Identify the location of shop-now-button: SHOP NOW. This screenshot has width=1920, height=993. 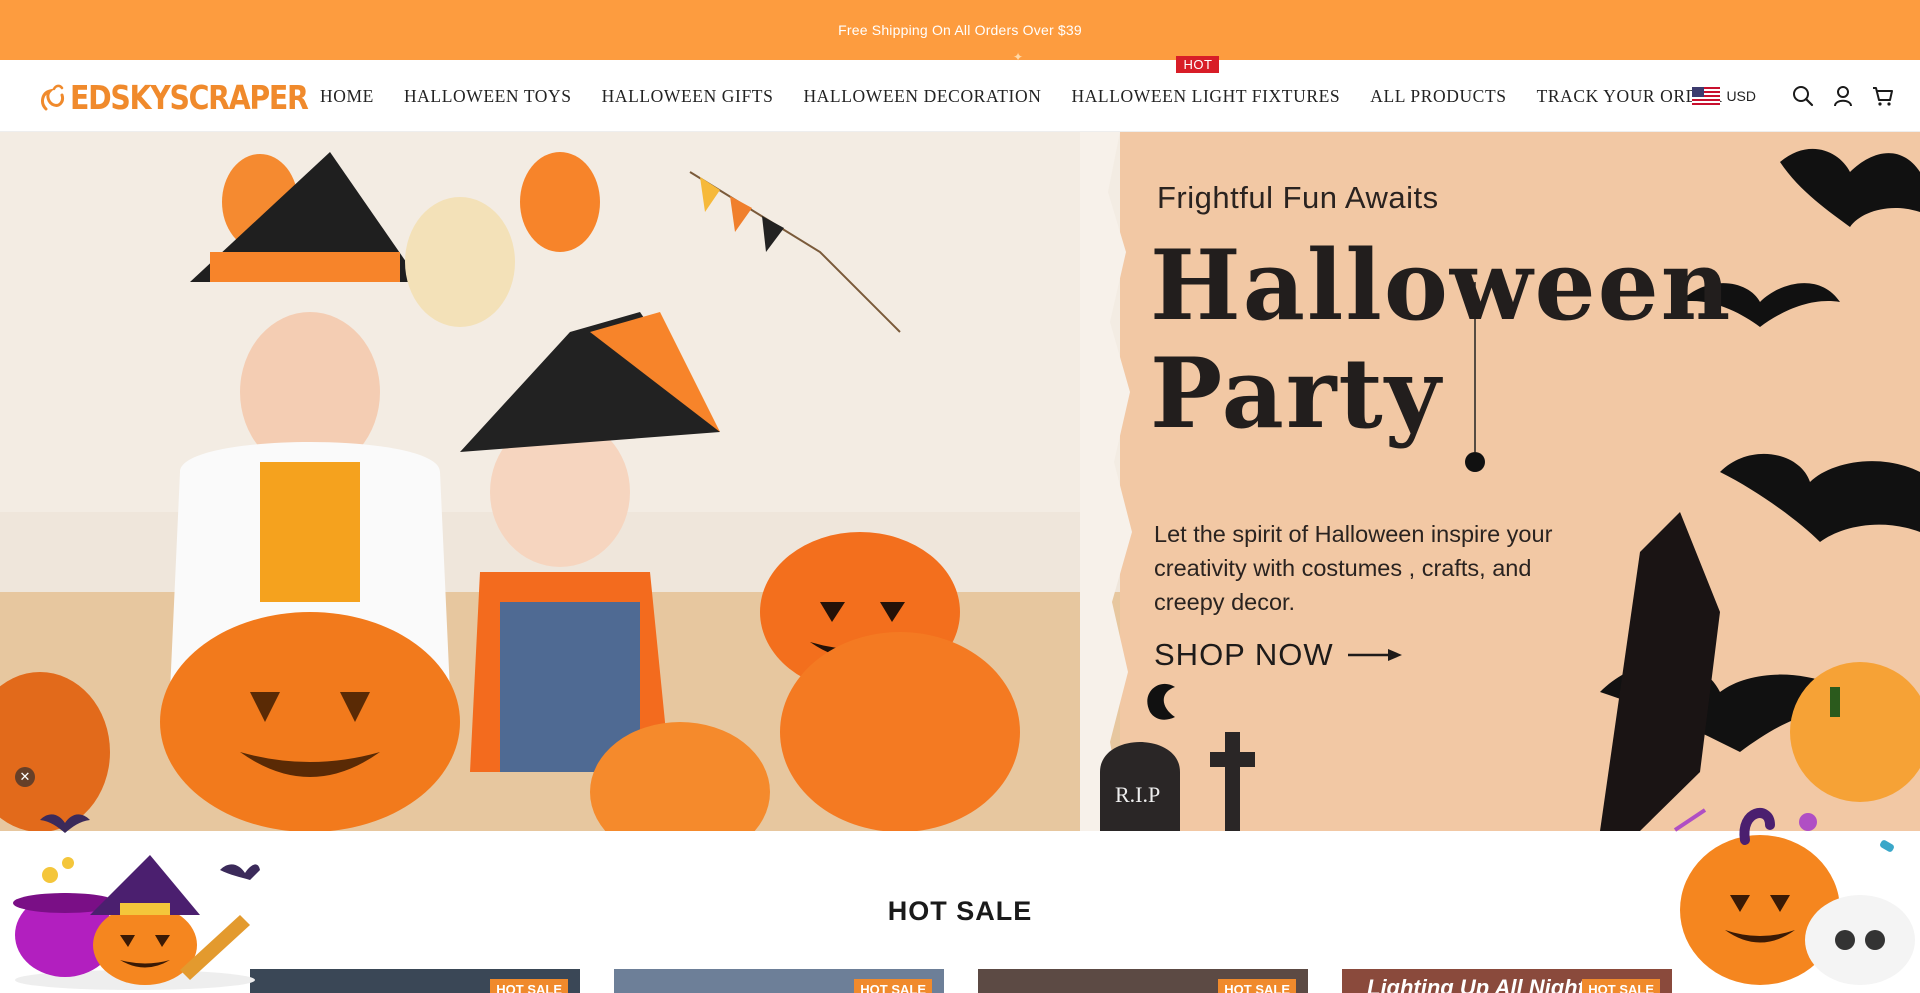
(1278, 655).